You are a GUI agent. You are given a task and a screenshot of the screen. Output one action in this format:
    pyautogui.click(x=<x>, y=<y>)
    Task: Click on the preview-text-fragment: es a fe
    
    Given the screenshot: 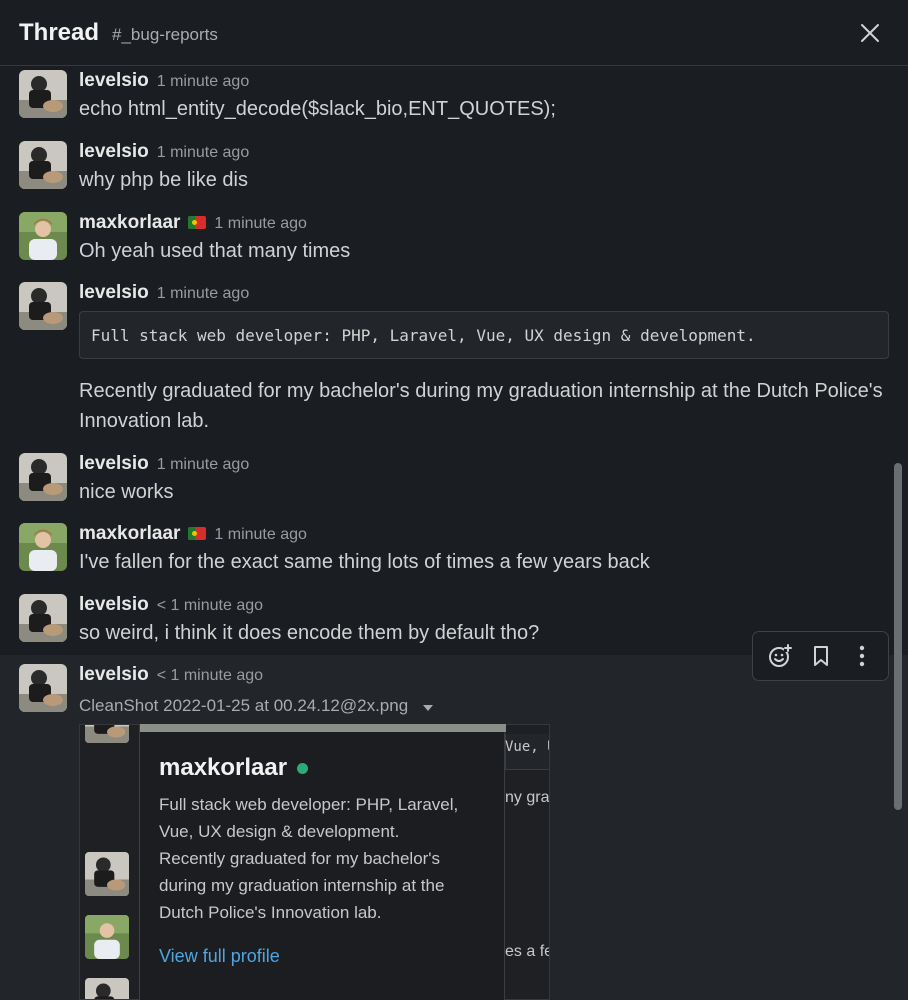 What is the action you would take?
    pyautogui.click(x=527, y=951)
    